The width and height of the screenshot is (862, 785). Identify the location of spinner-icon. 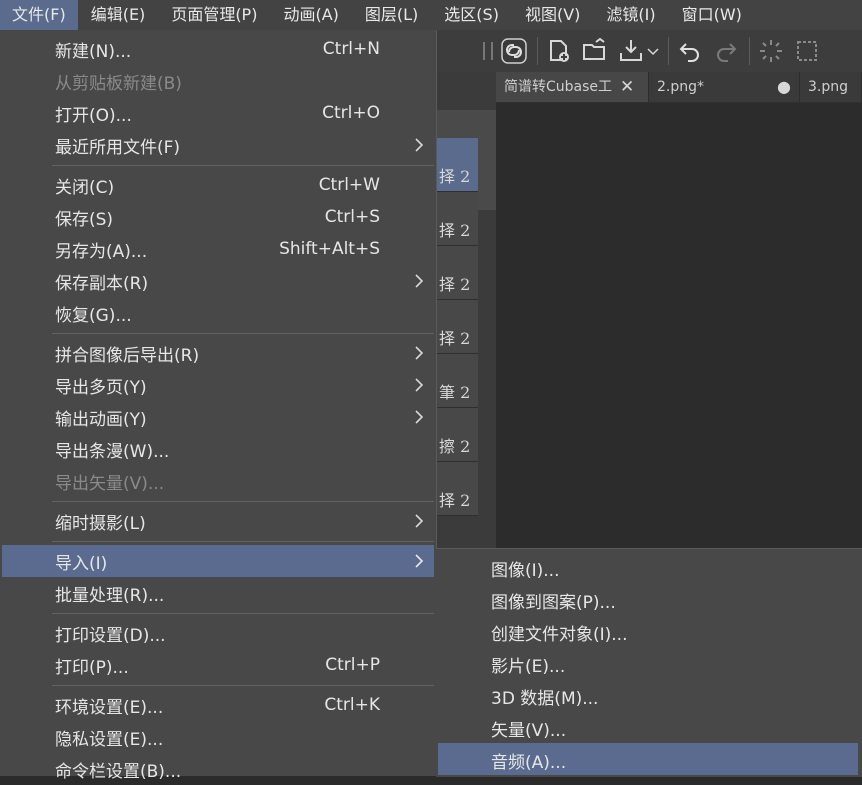
(771, 51).